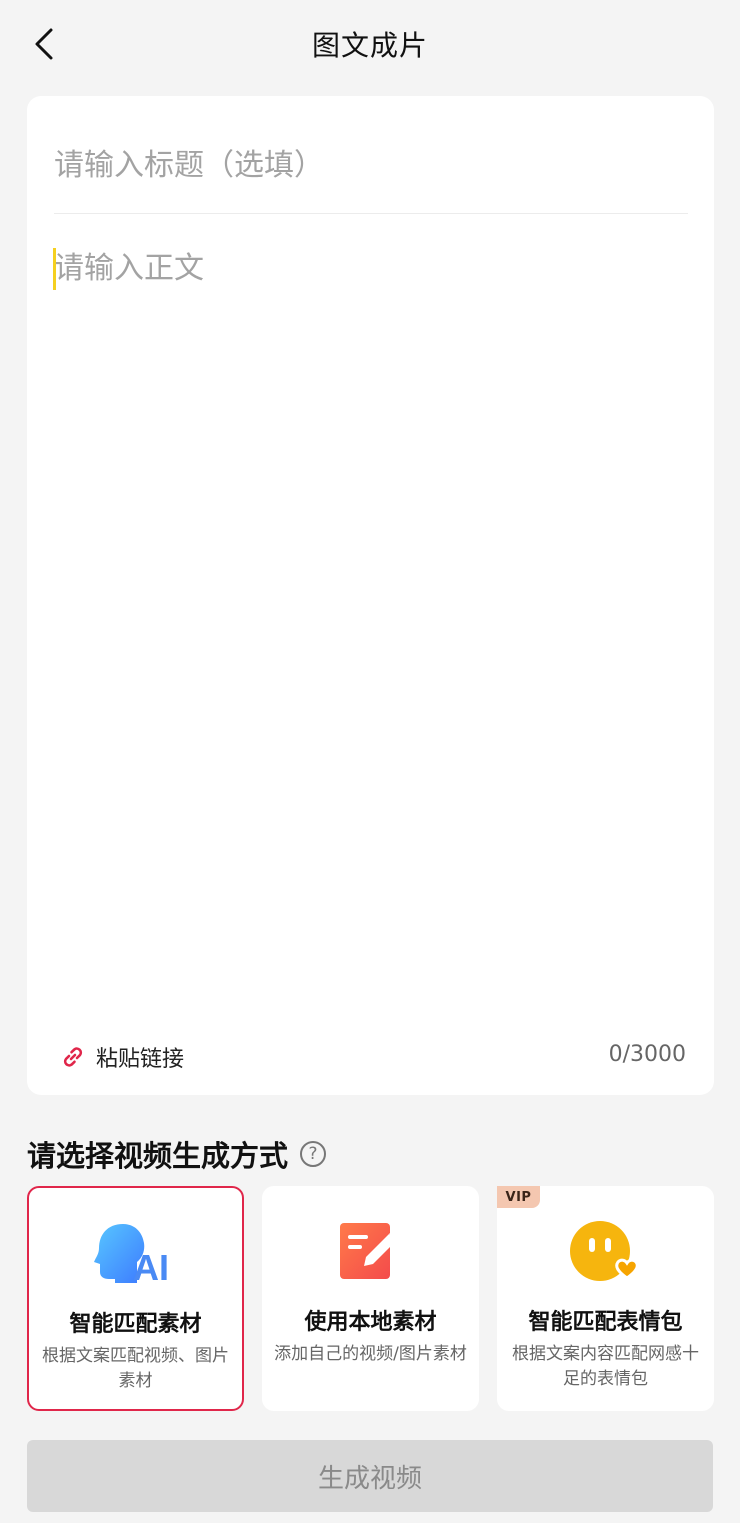 This screenshot has width=740, height=1523. I want to click on text-caret, so click(54, 269).